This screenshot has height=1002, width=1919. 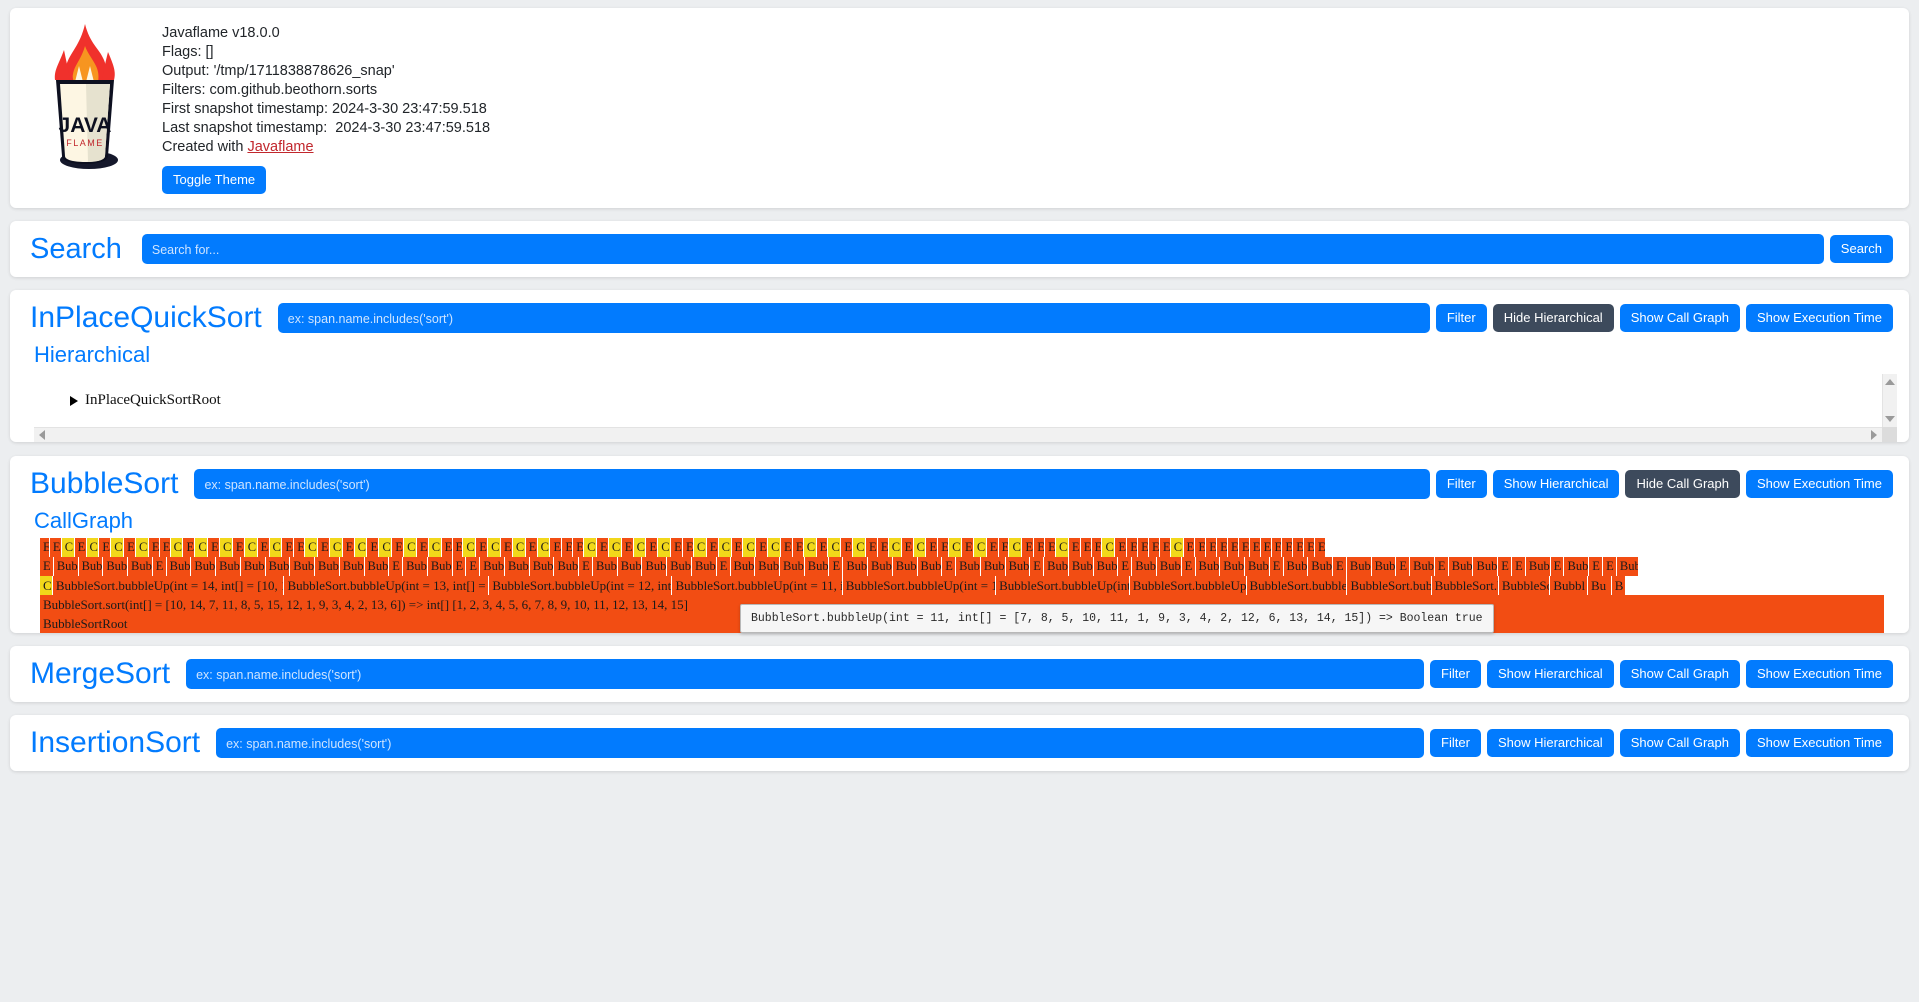 I want to click on filter-input-insertionsort, so click(x=820, y=743).